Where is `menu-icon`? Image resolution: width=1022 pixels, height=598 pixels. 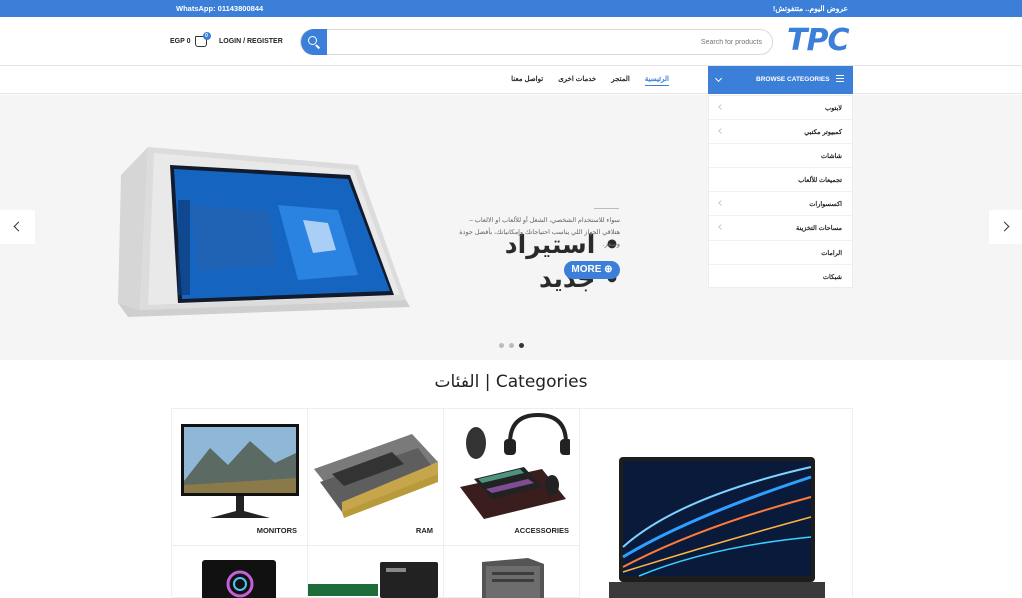 menu-icon is located at coordinates (840, 78).